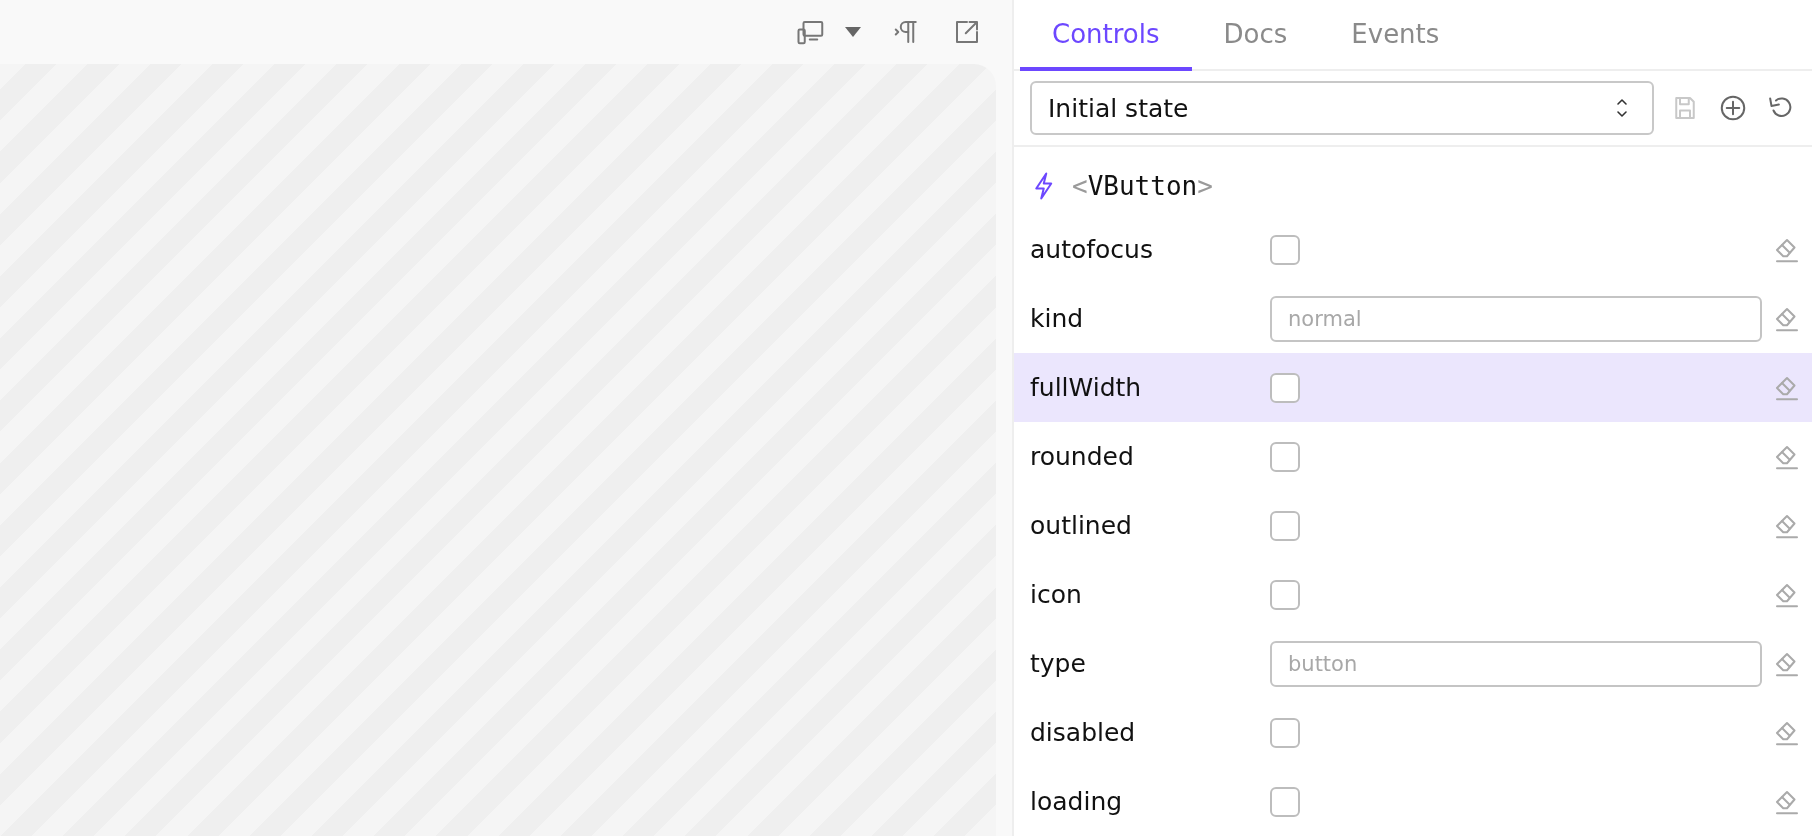  What do you see at coordinates (1255, 35) in the screenshot?
I see `tab: Docs` at bounding box center [1255, 35].